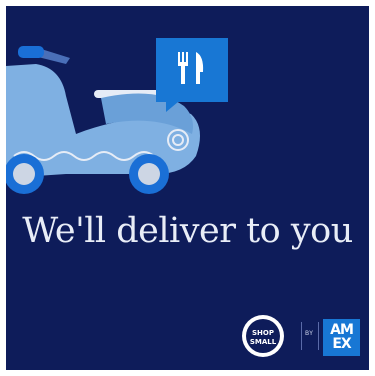  What do you see at coordinates (263, 342) in the screenshot?
I see `badge-line2: SMALL` at bounding box center [263, 342].